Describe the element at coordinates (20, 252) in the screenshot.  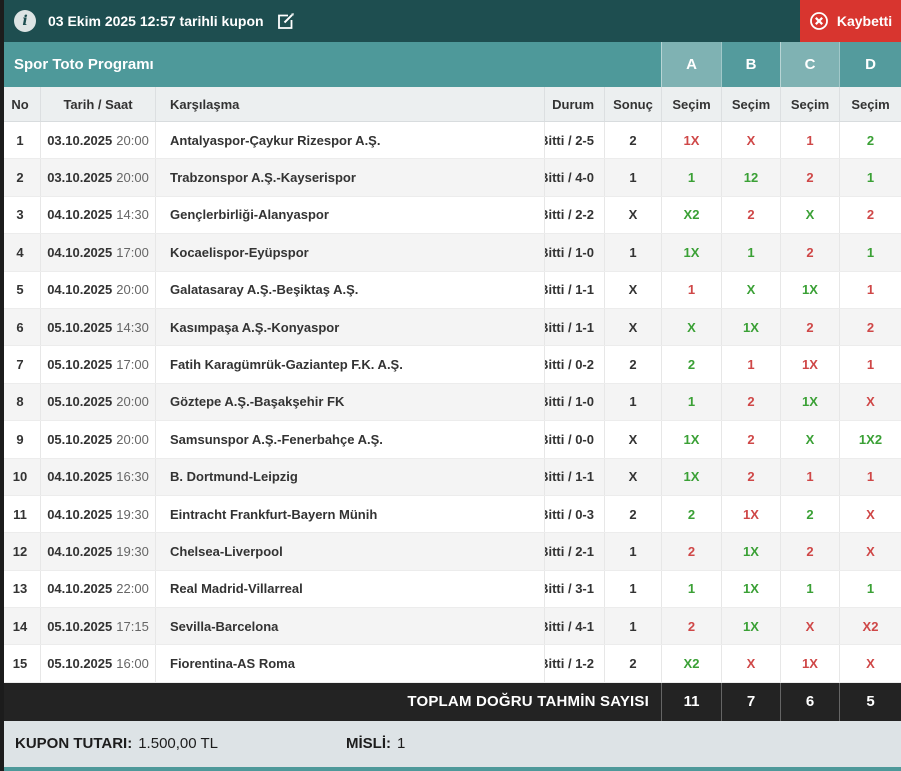
I see `row-number: 4` at that location.